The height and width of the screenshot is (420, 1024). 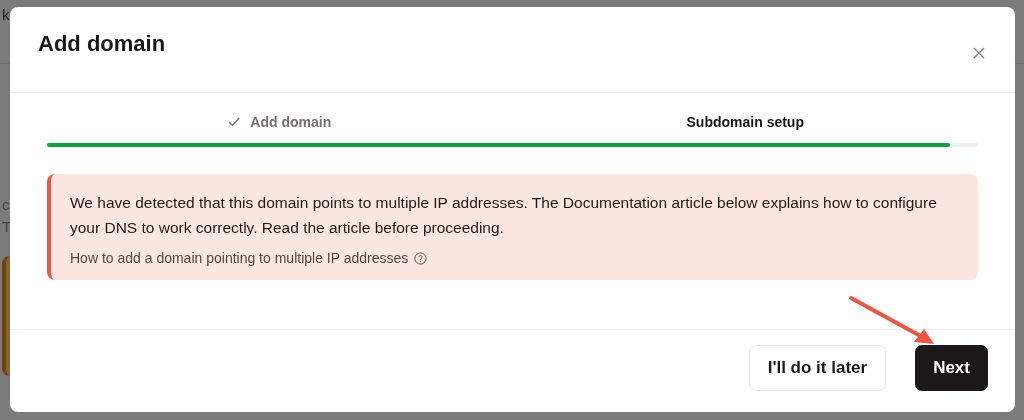 I want to click on help-icon, so click(x=421, y=258).